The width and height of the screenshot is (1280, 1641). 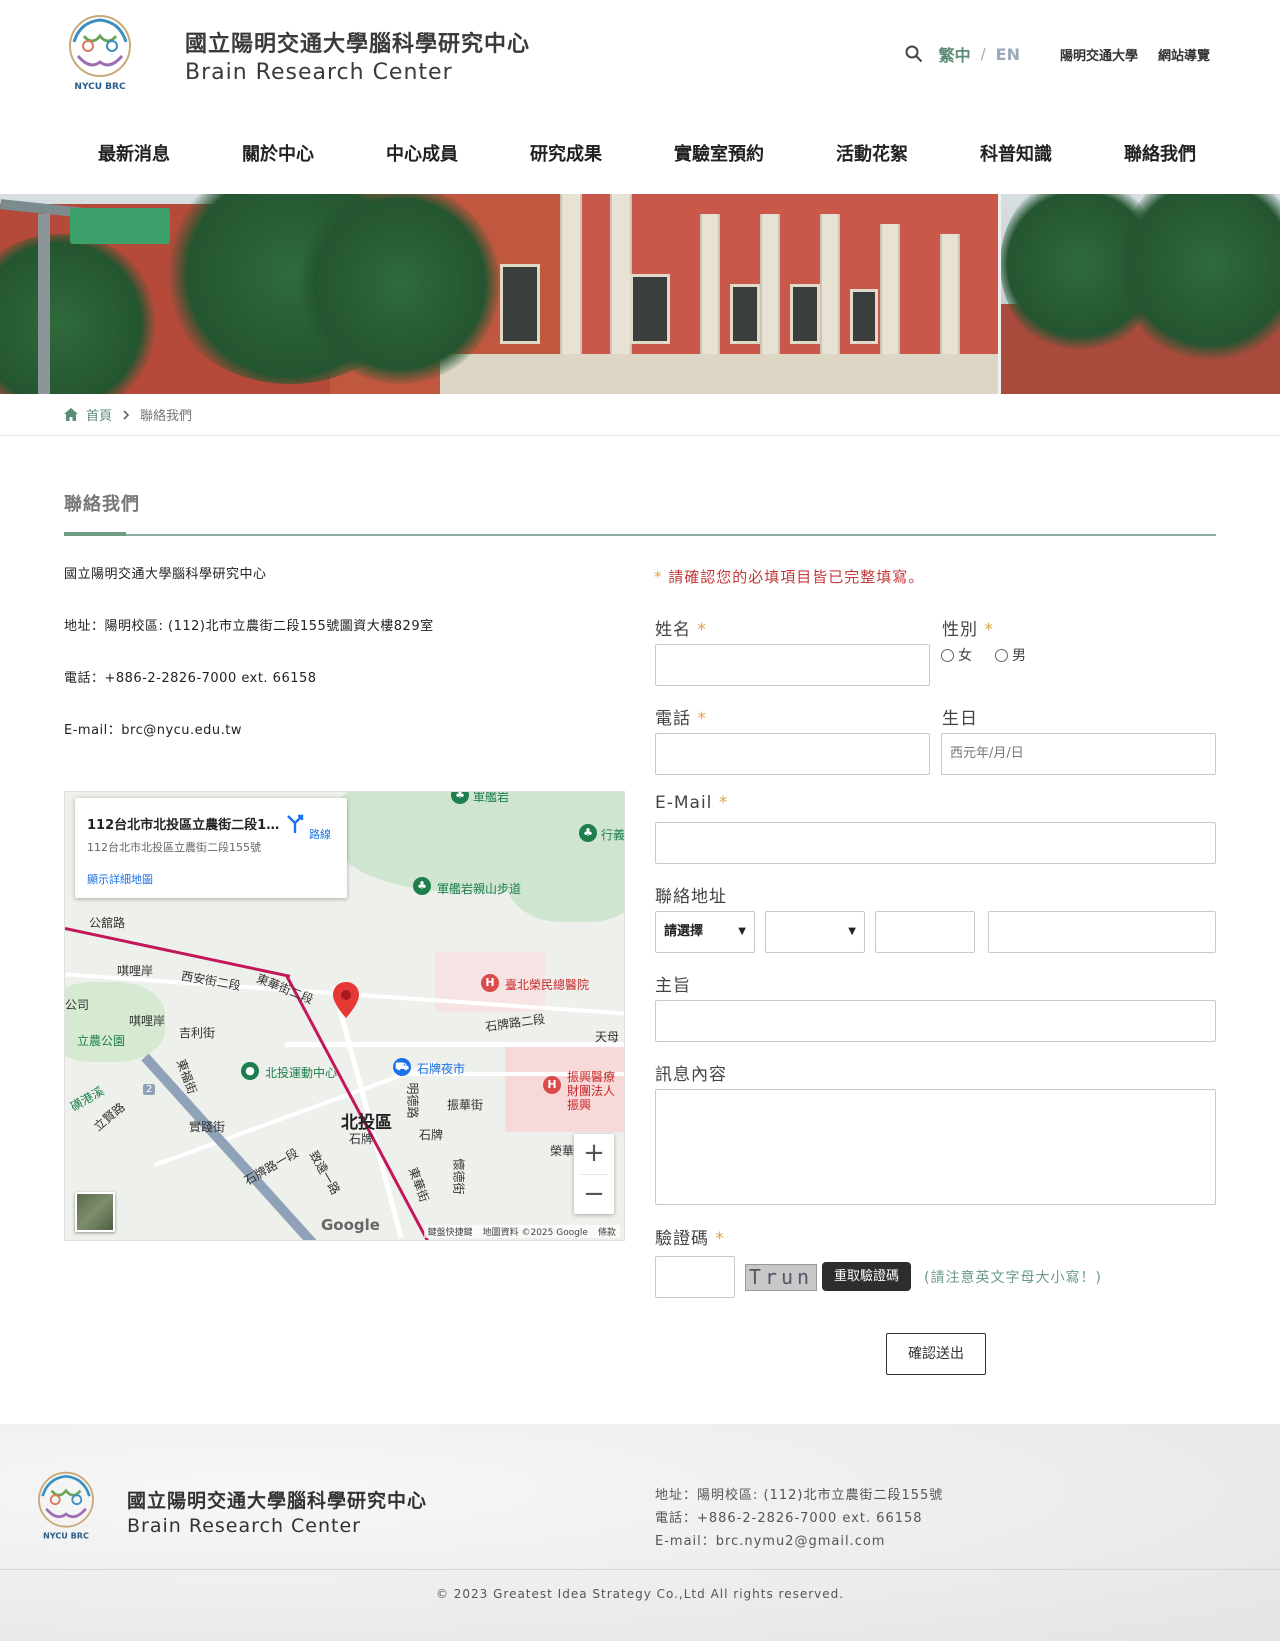 I want to click on city-select-value: 請選擇, so click(x=684, y=931).